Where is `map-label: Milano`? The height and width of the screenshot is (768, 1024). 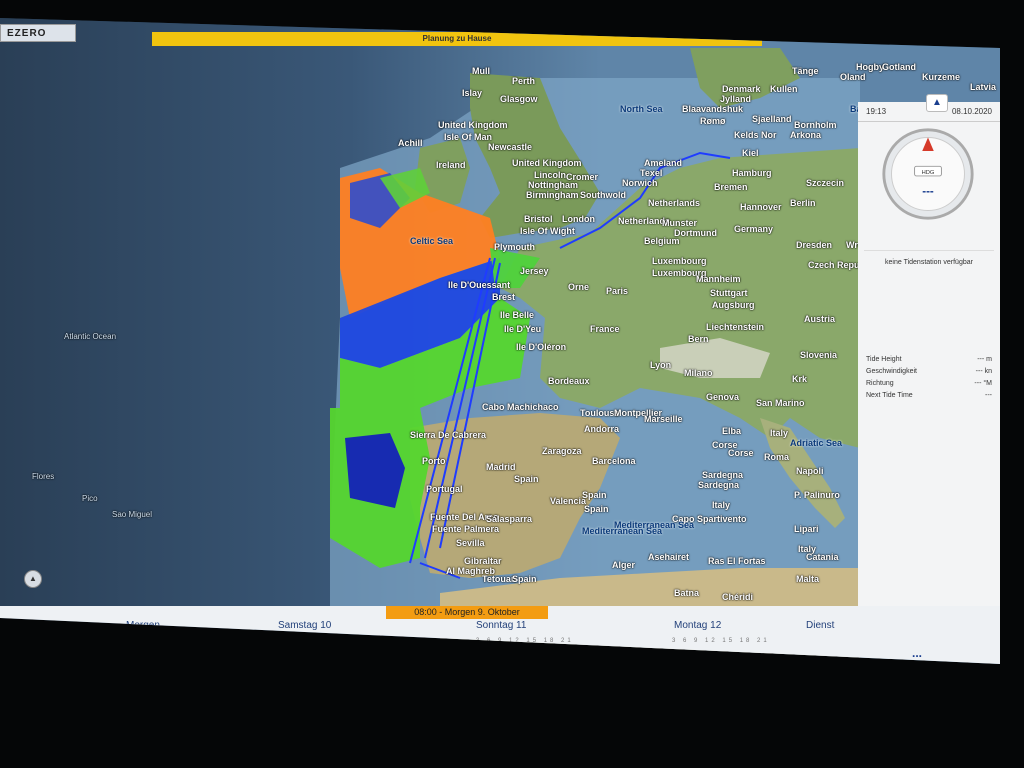 map-label: Milano is located at coordinates (698, 373).